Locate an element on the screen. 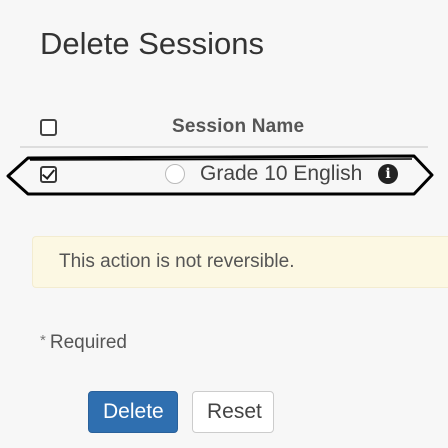  table-header: Session Name is located at coordinates (224, 130).